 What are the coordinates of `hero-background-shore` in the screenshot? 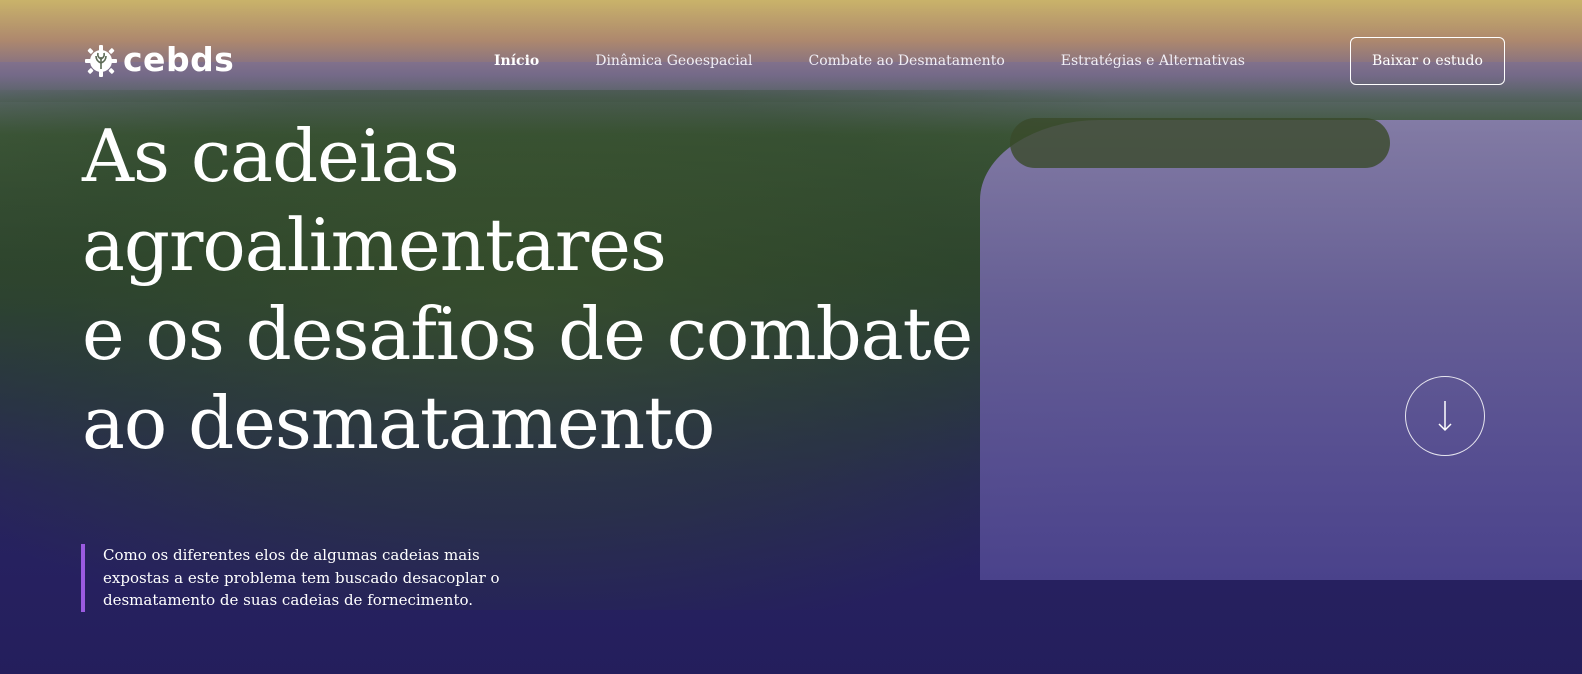 It's located at (1200, 143).